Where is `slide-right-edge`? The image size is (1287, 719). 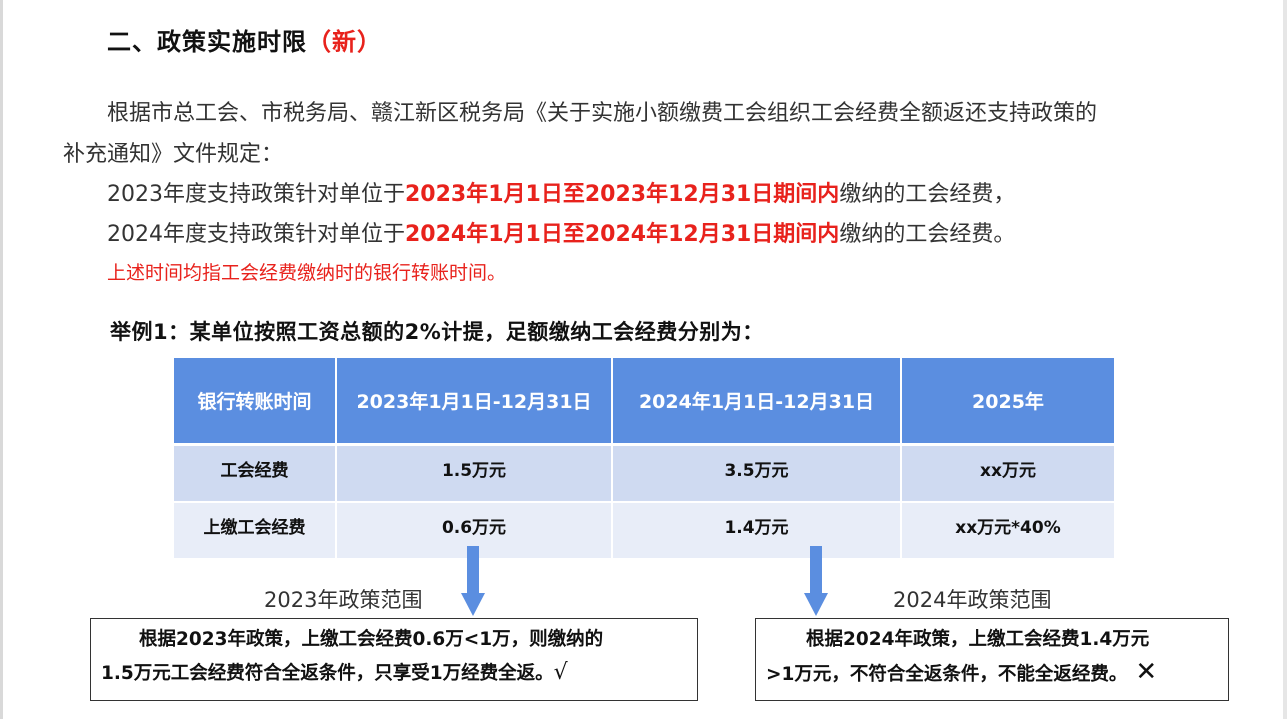
slide-right-edge is located at coordinates (1285, 359).